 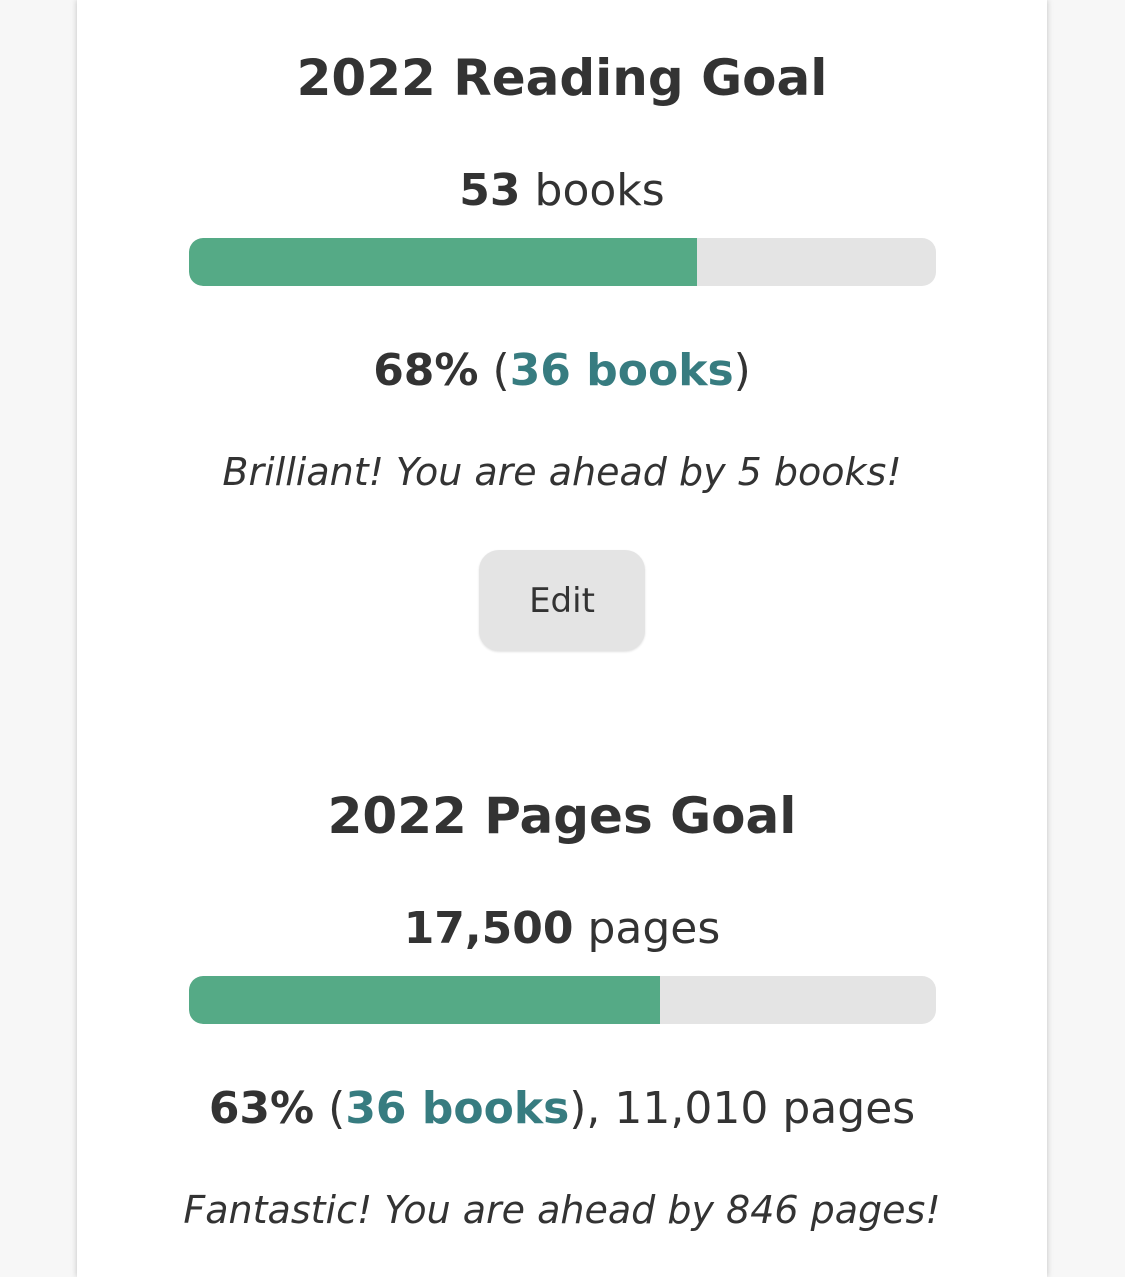 What do you see at coordinates (654, 928) in the screenshot?
I see `pages-goal-target-unit: pages` at bounding box center [654, 928].